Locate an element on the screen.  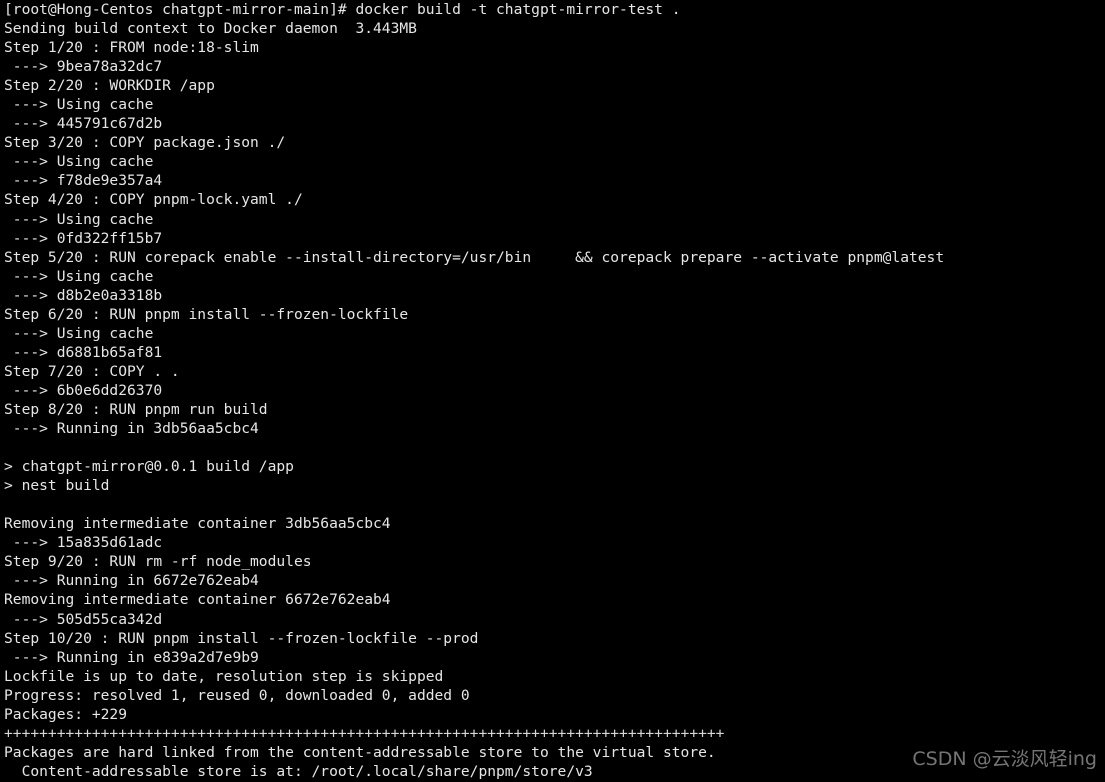
layer-id-line: ---> f78de9e357a4 is located at coordinates (83, 181).